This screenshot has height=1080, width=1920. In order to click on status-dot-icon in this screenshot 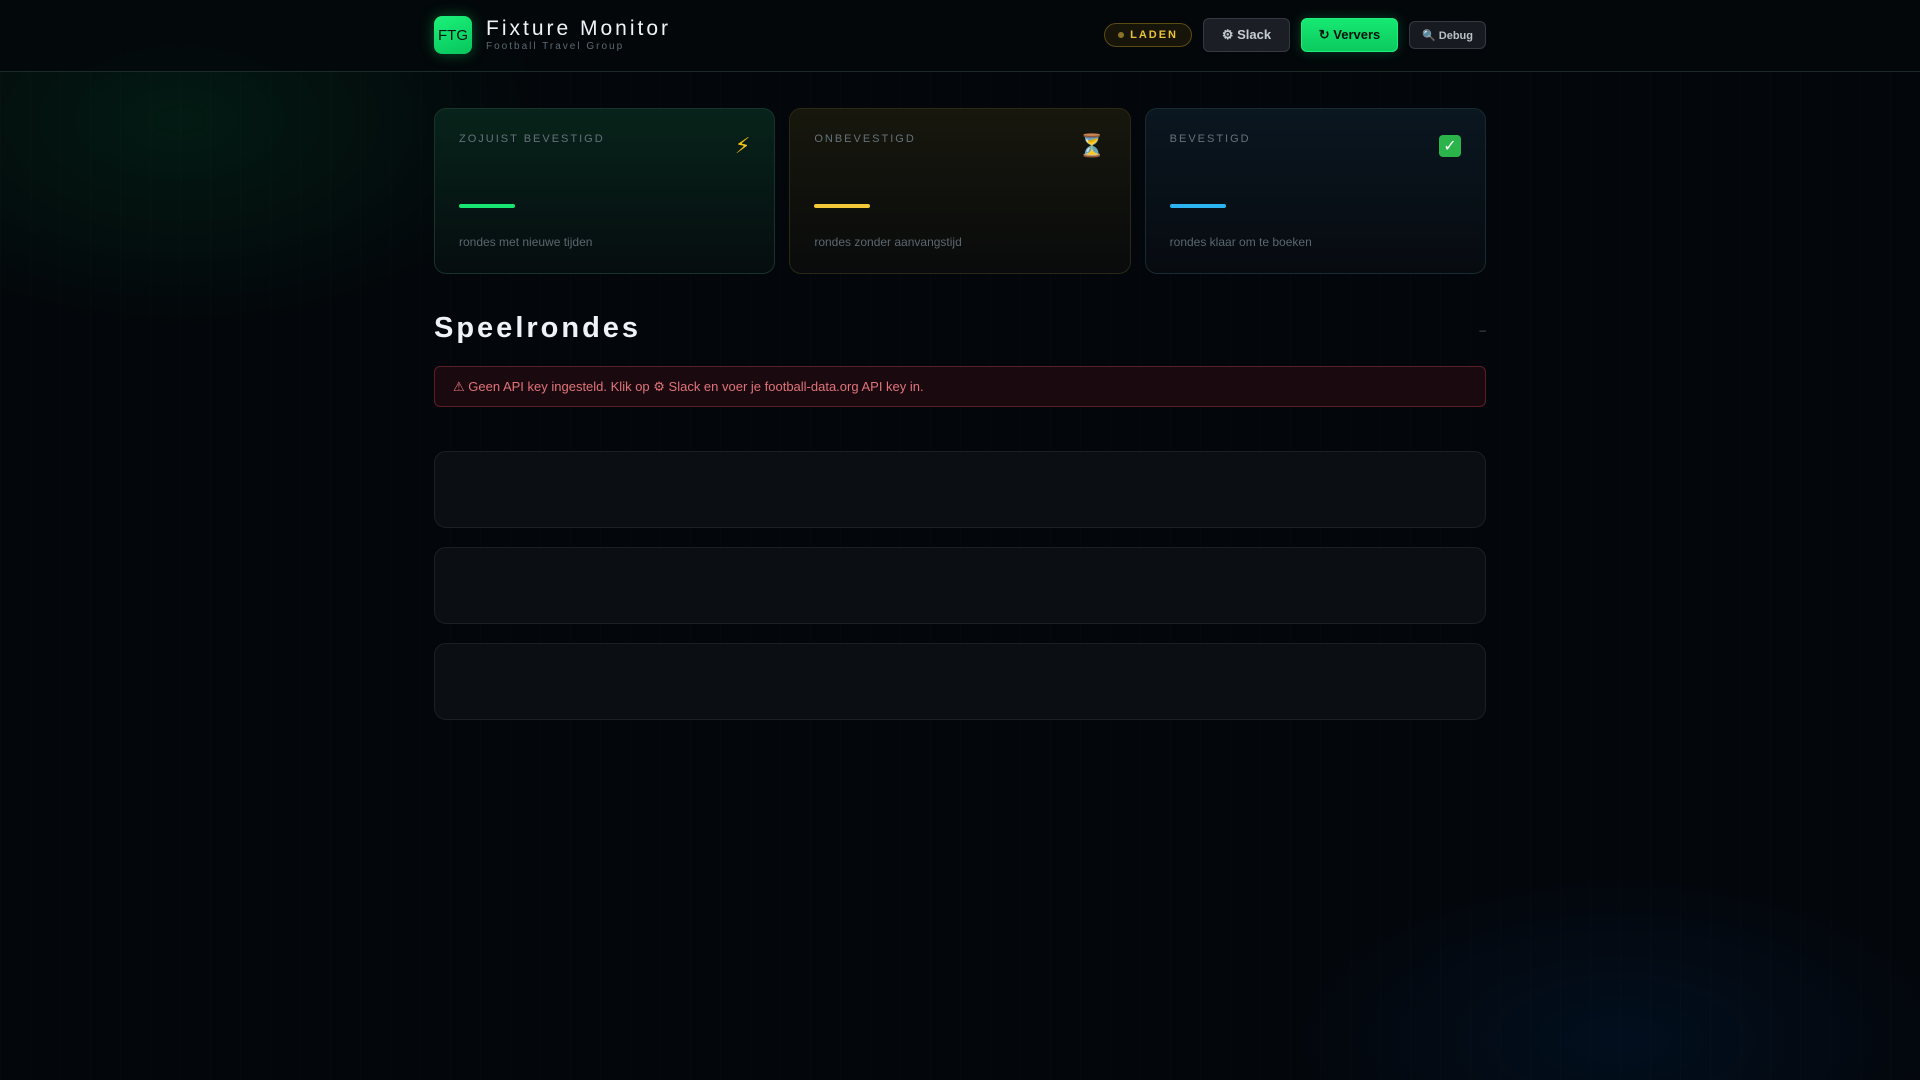, I will do `click(1121, 35)`.